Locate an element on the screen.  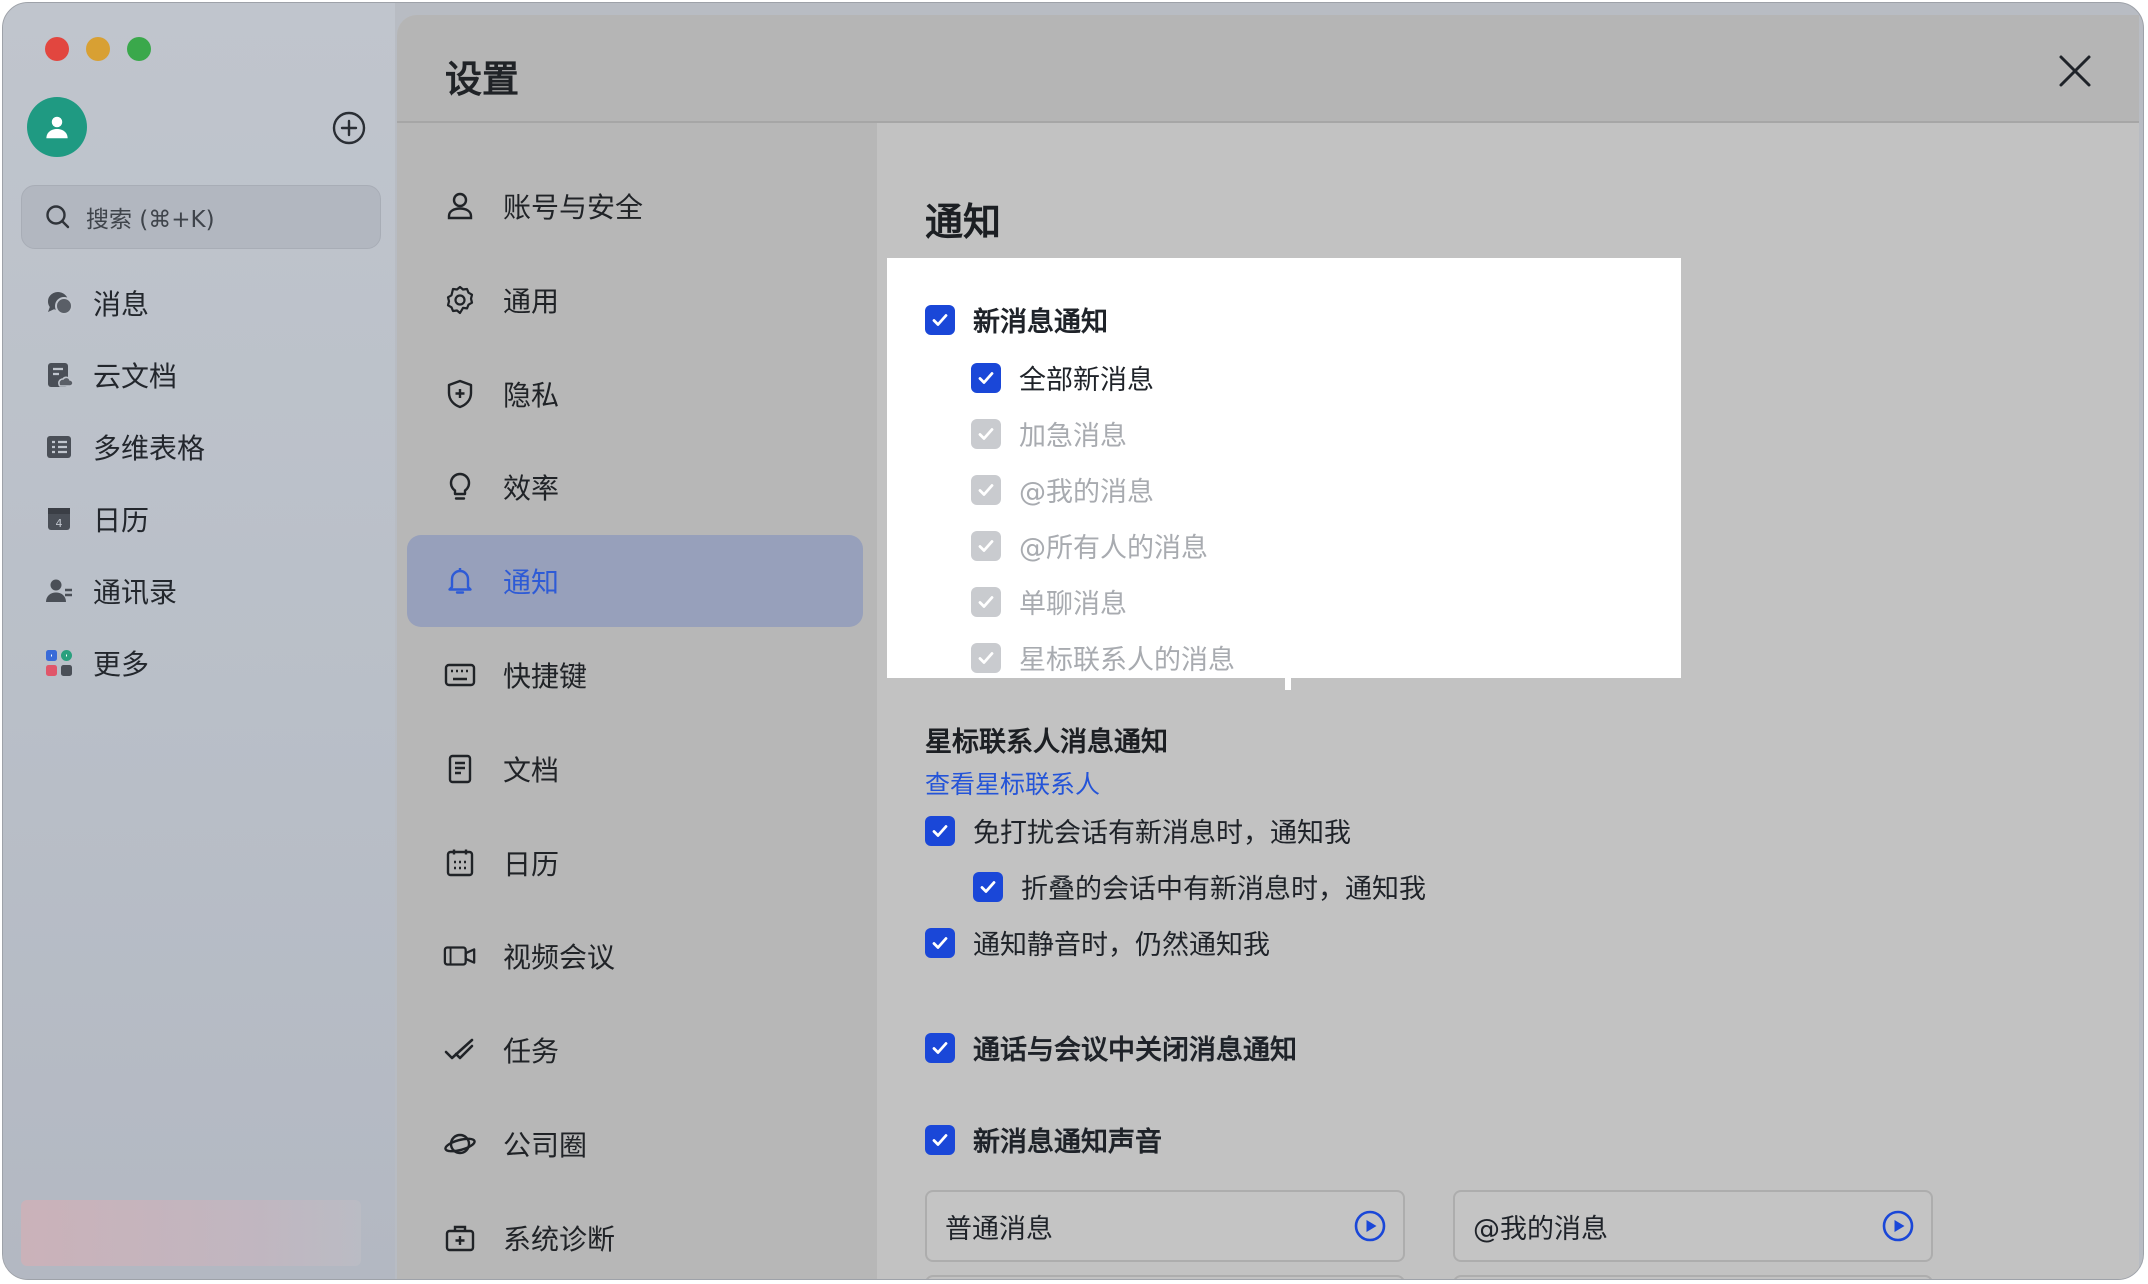
close-window-button is located at coordinates (57, 49).